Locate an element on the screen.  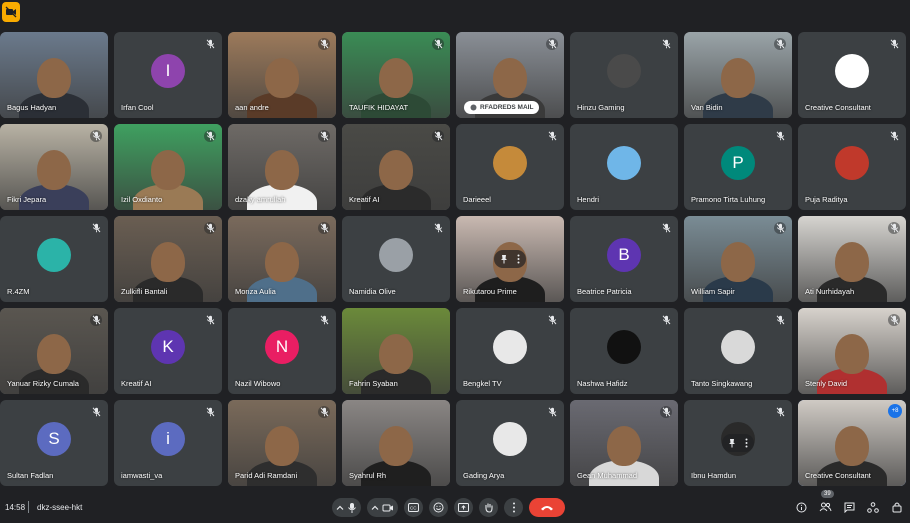
participant-tile: B Beatrice Patricia is located at coordinates (624, 259).